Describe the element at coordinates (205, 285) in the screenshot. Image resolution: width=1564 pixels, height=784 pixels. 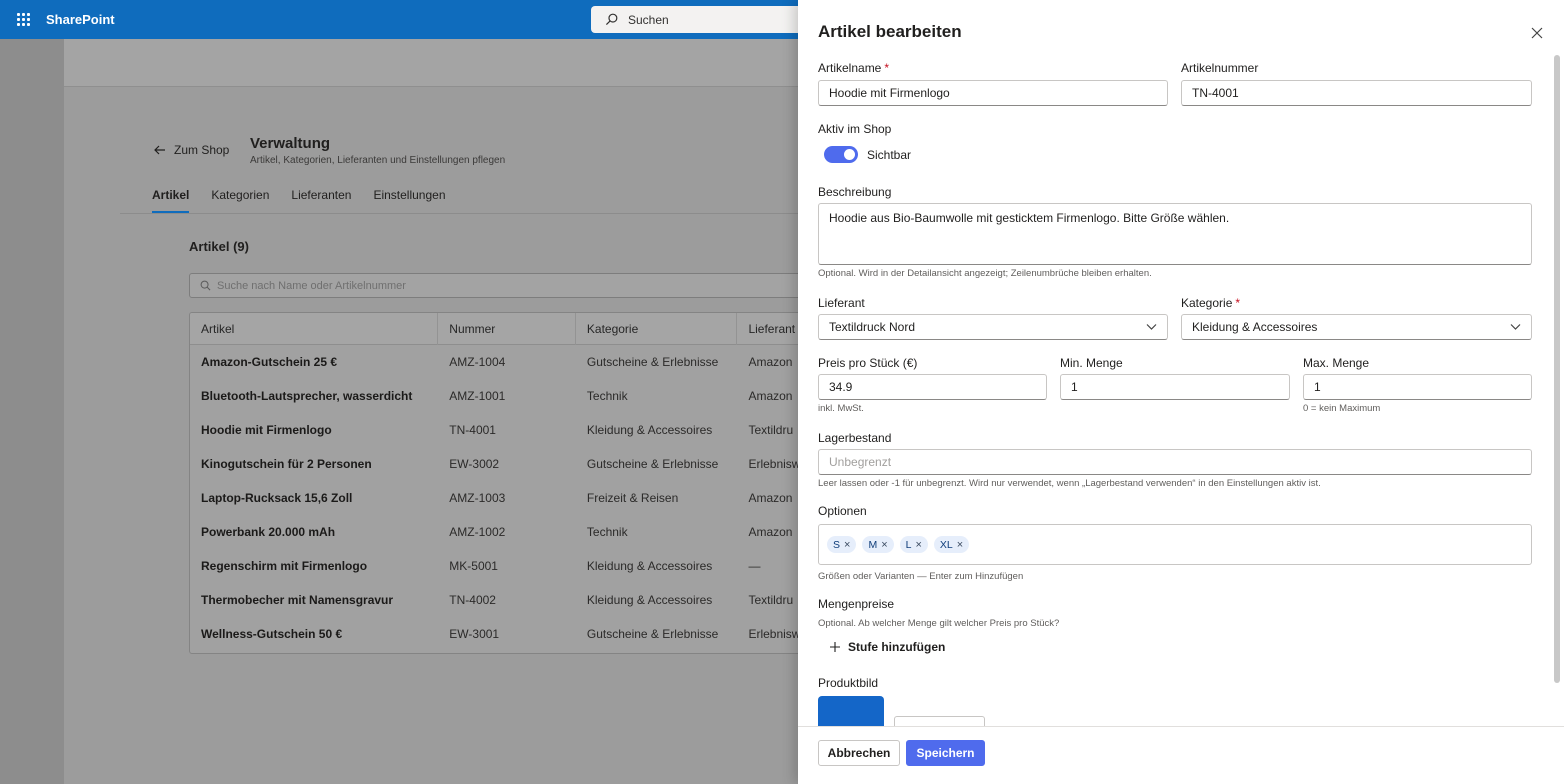
I see `search-icon` at that location.